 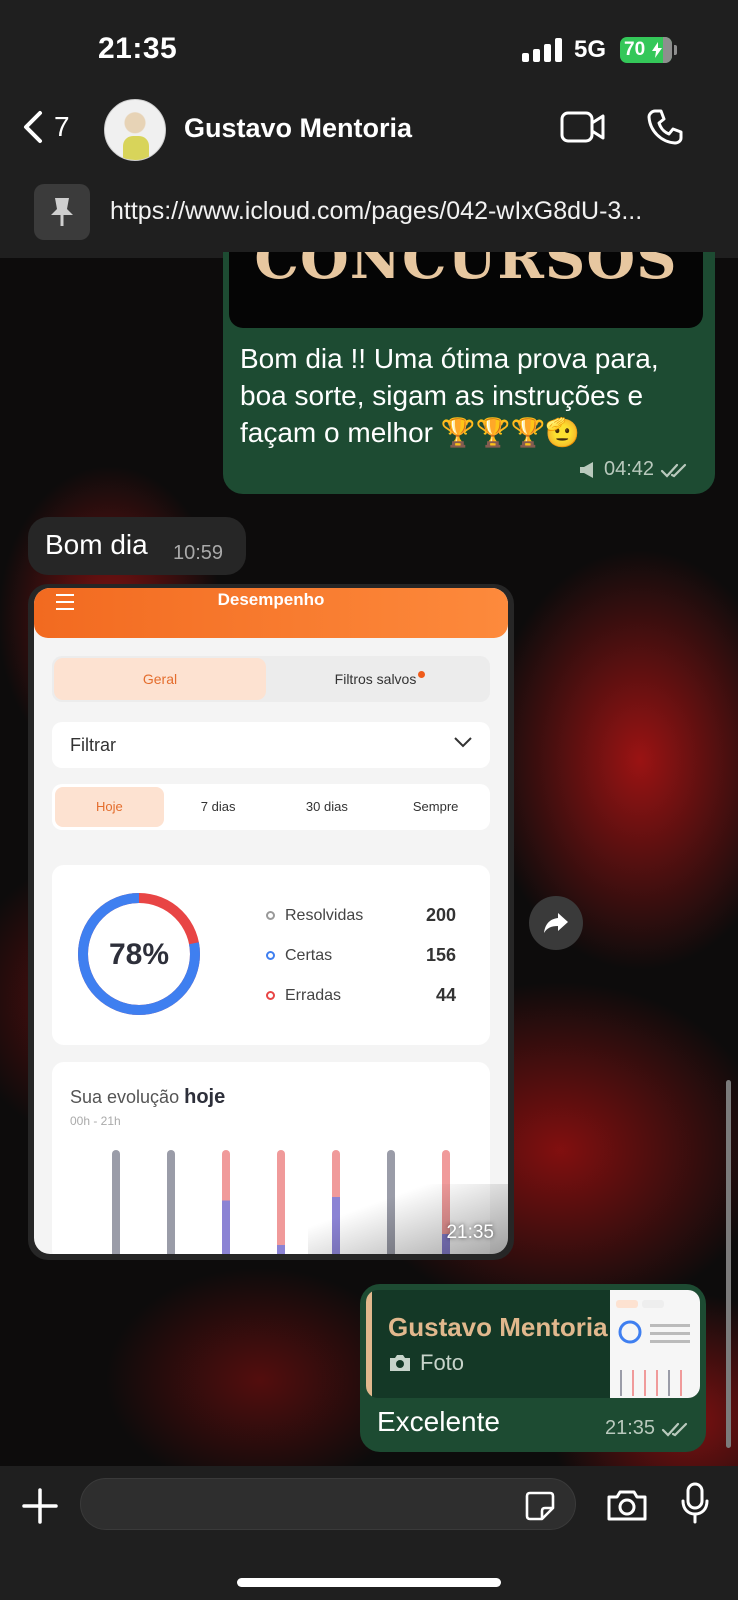 I want to click on message-incoming: Bom dia 10:59, so click(x=137, y=546).